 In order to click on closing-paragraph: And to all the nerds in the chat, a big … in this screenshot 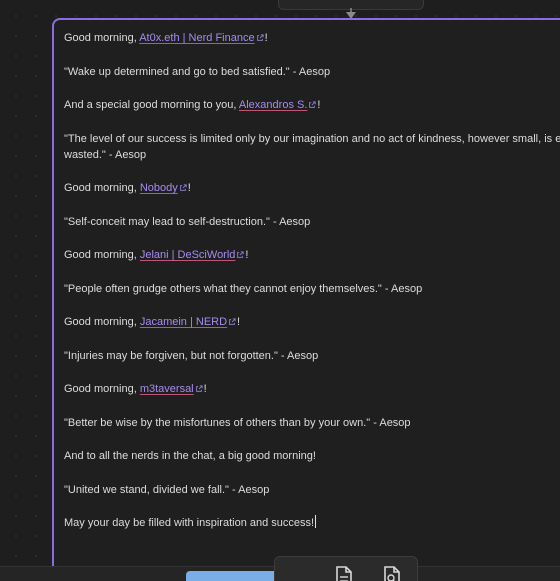, I will do `click(190, 456)`.